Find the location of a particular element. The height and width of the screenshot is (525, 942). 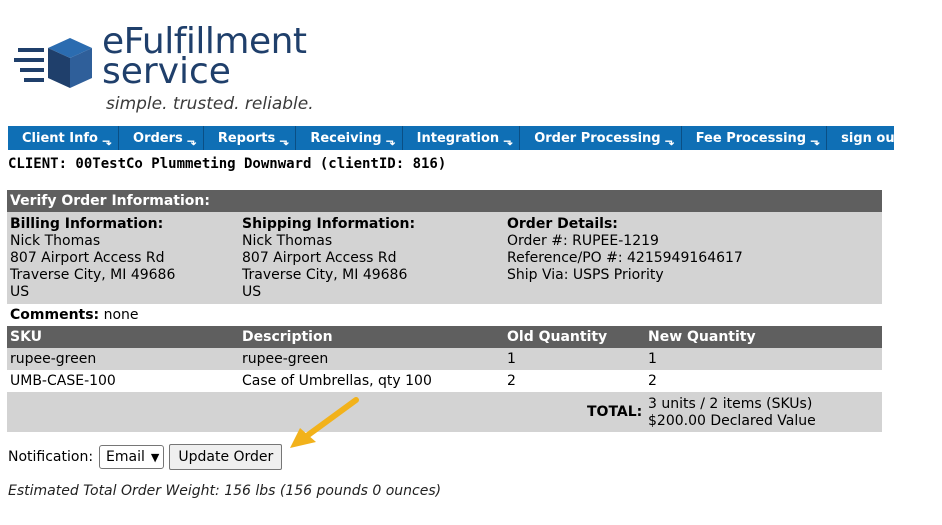

nav-label: Reports is located at coordinates (246, 138).